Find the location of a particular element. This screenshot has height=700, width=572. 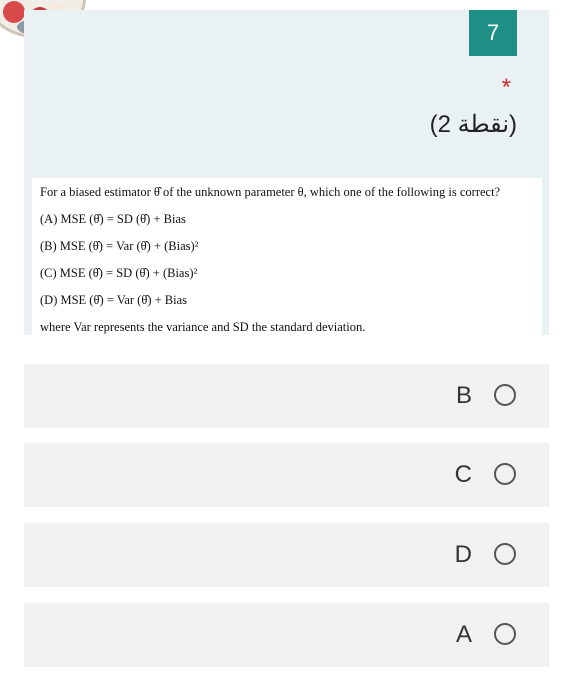

required-mark: * is located at coordinates (506, 87).